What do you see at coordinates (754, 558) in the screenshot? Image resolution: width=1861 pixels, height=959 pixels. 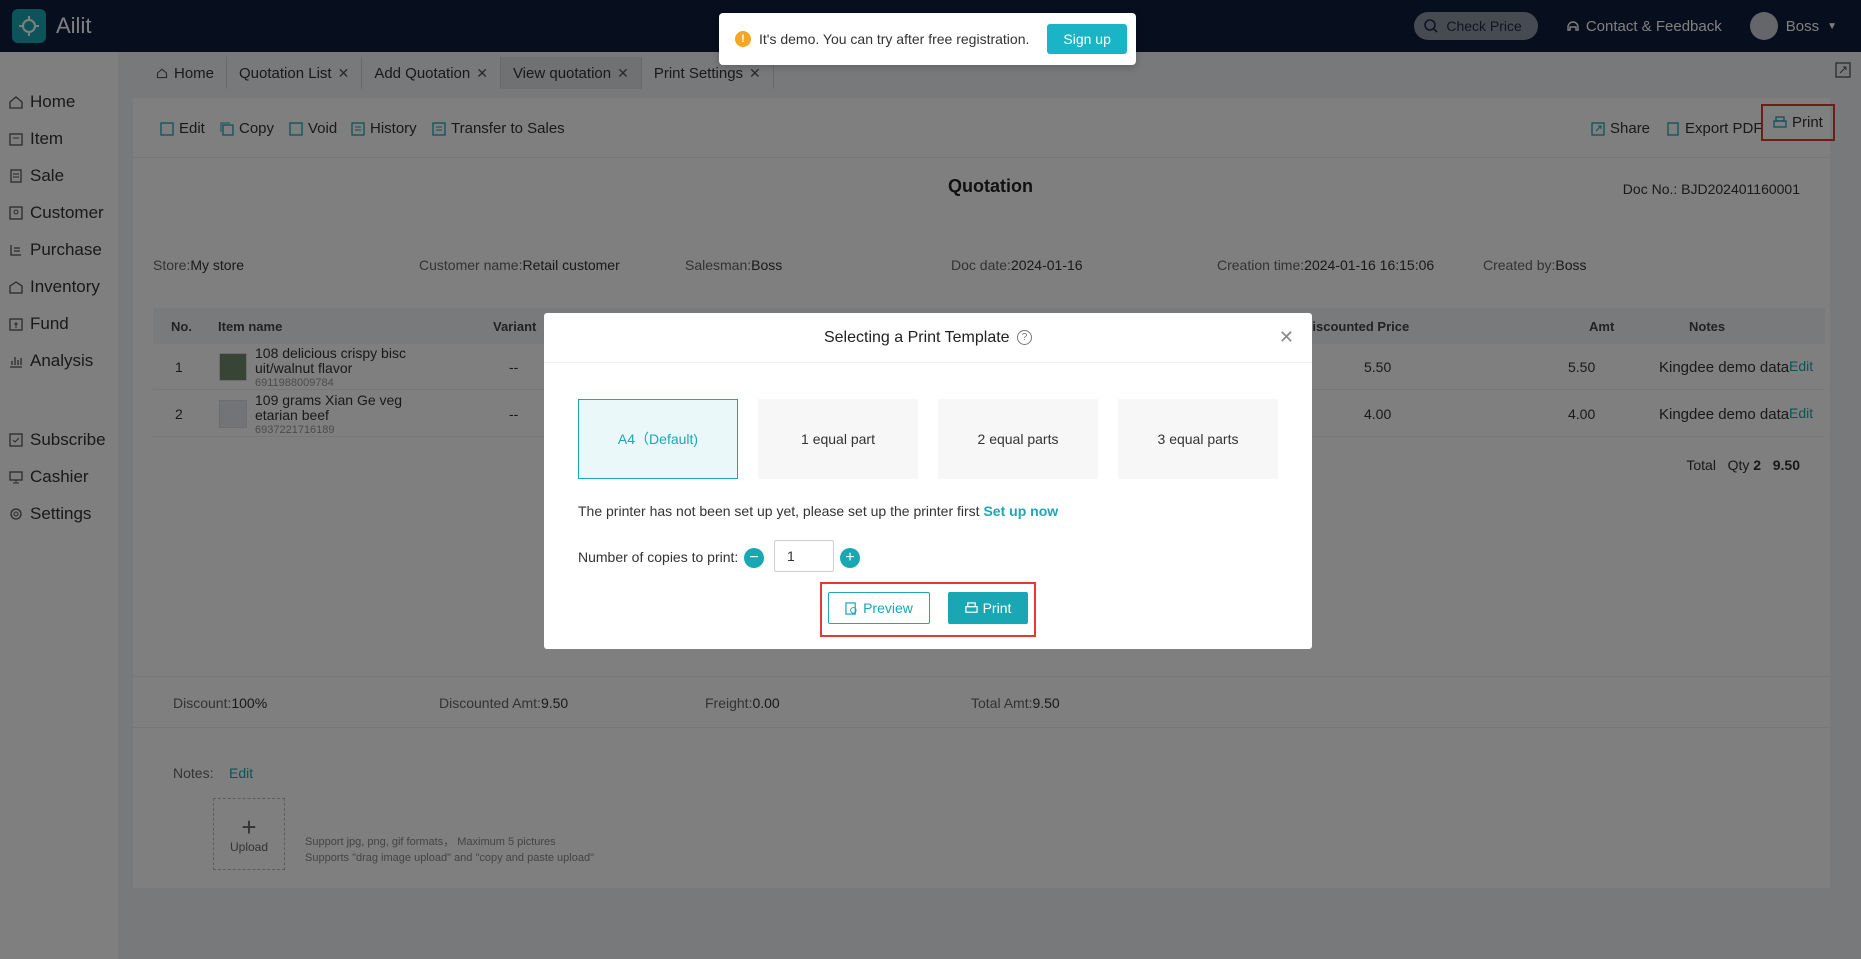 I see `minus-icon: −` at bounding box center [754, 558].